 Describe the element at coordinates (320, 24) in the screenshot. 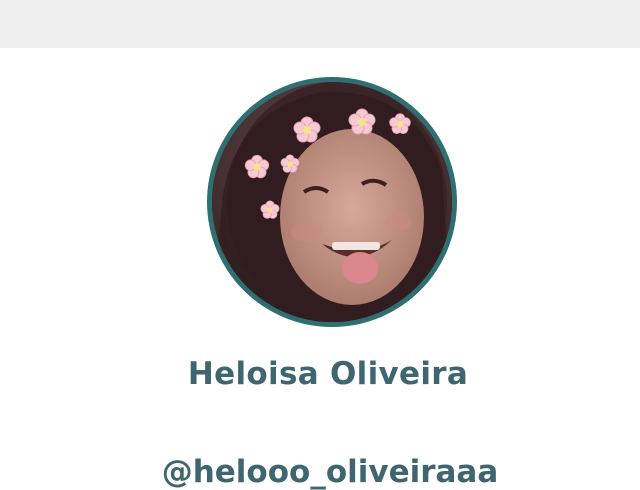

I see `top-bar` at that location.